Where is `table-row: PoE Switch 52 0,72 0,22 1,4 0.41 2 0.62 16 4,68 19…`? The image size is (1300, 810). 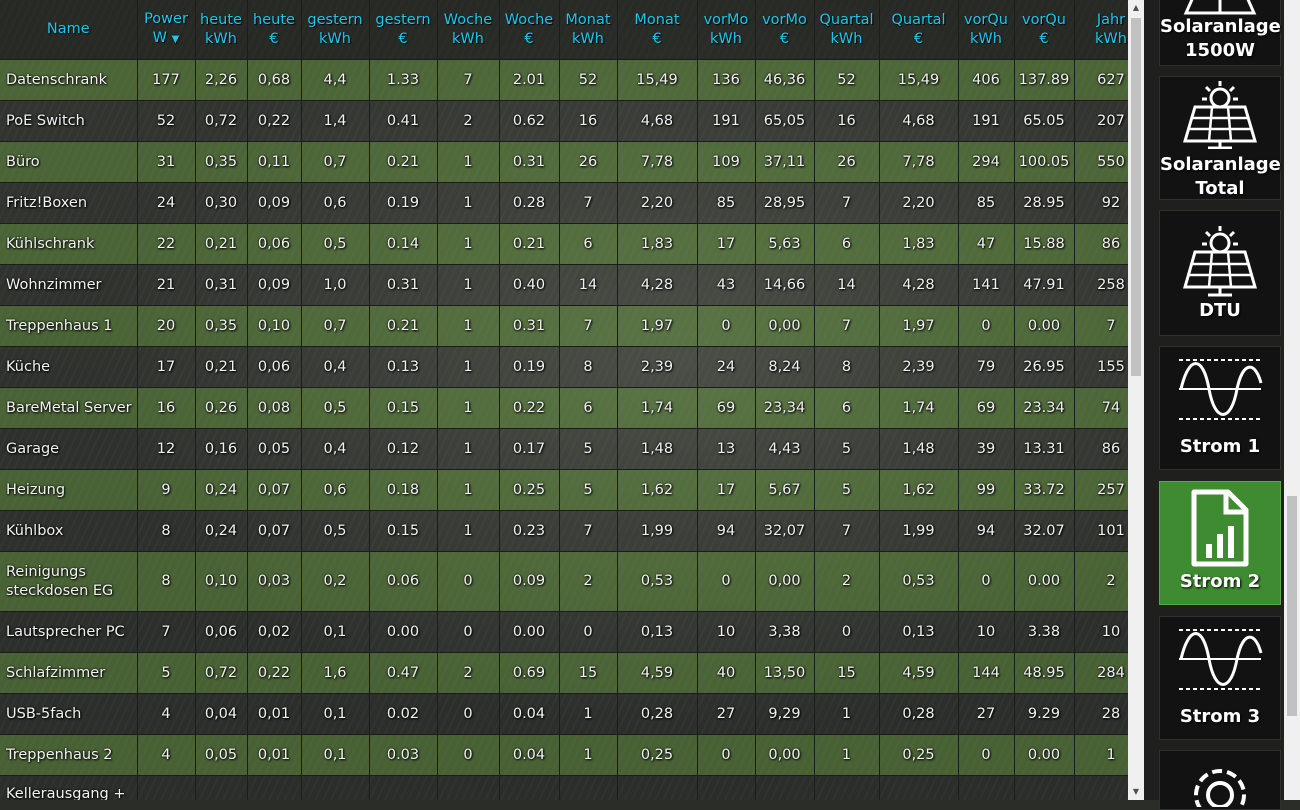
table-row: PoE Switch 52 0,72 0,22 1,4 0.41 2 0.62 16 4,68 19… is located at coordinates (564, 121).